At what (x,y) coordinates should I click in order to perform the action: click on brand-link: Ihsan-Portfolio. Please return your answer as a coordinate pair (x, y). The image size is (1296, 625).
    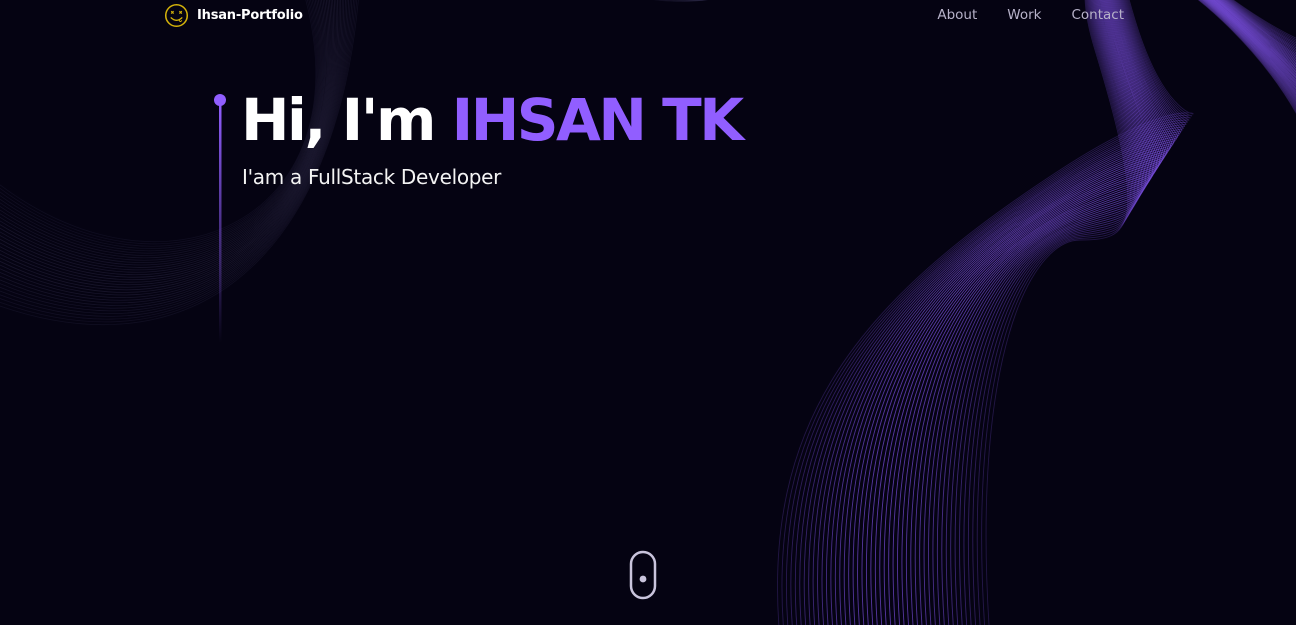
    Looking at the image, I should click on (233, 15).